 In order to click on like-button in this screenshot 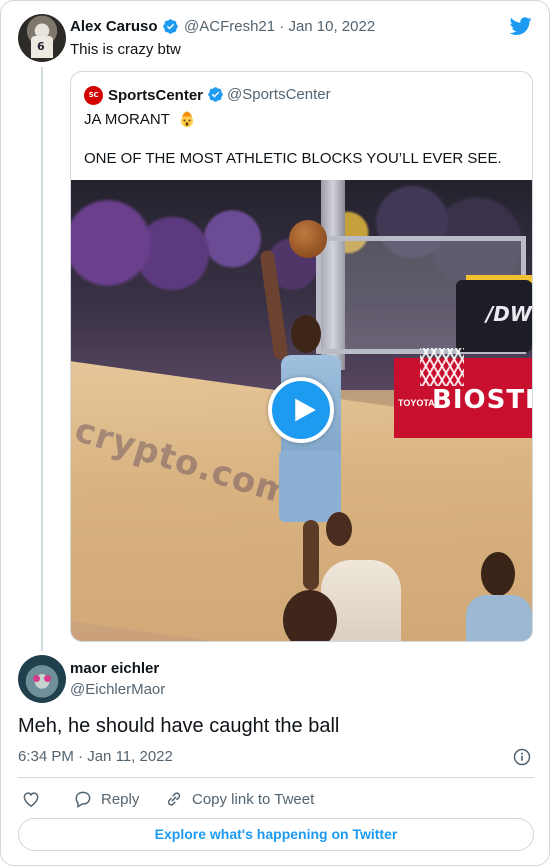, I will do `click(35, 799)`.